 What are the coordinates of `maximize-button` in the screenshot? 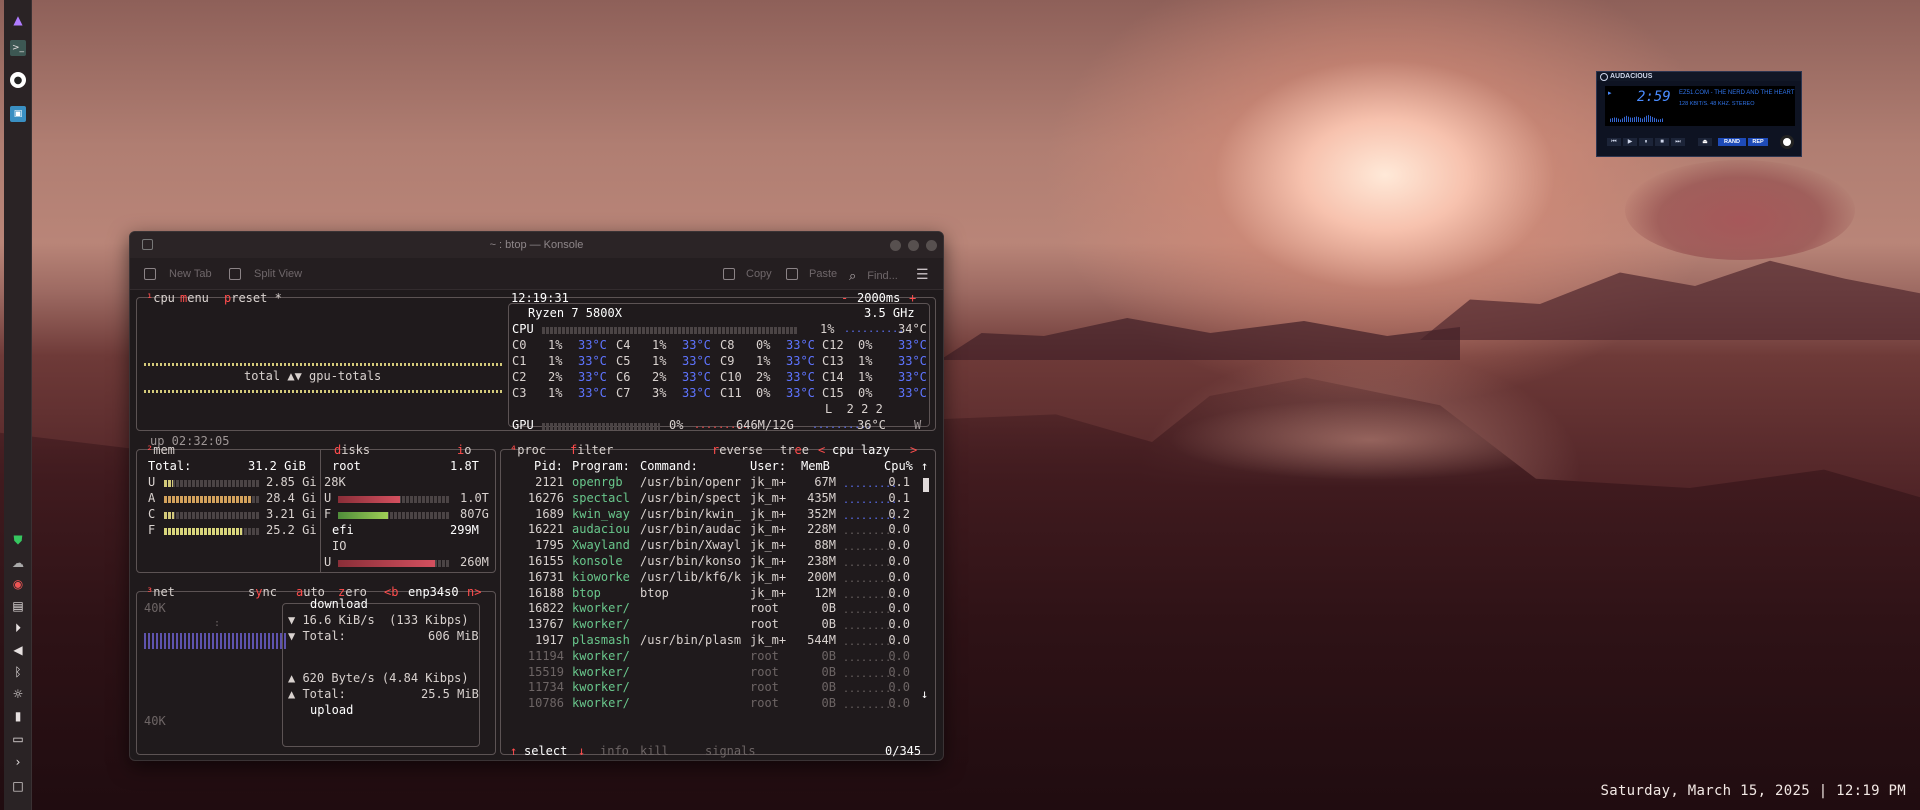 It's located at (913, 245).